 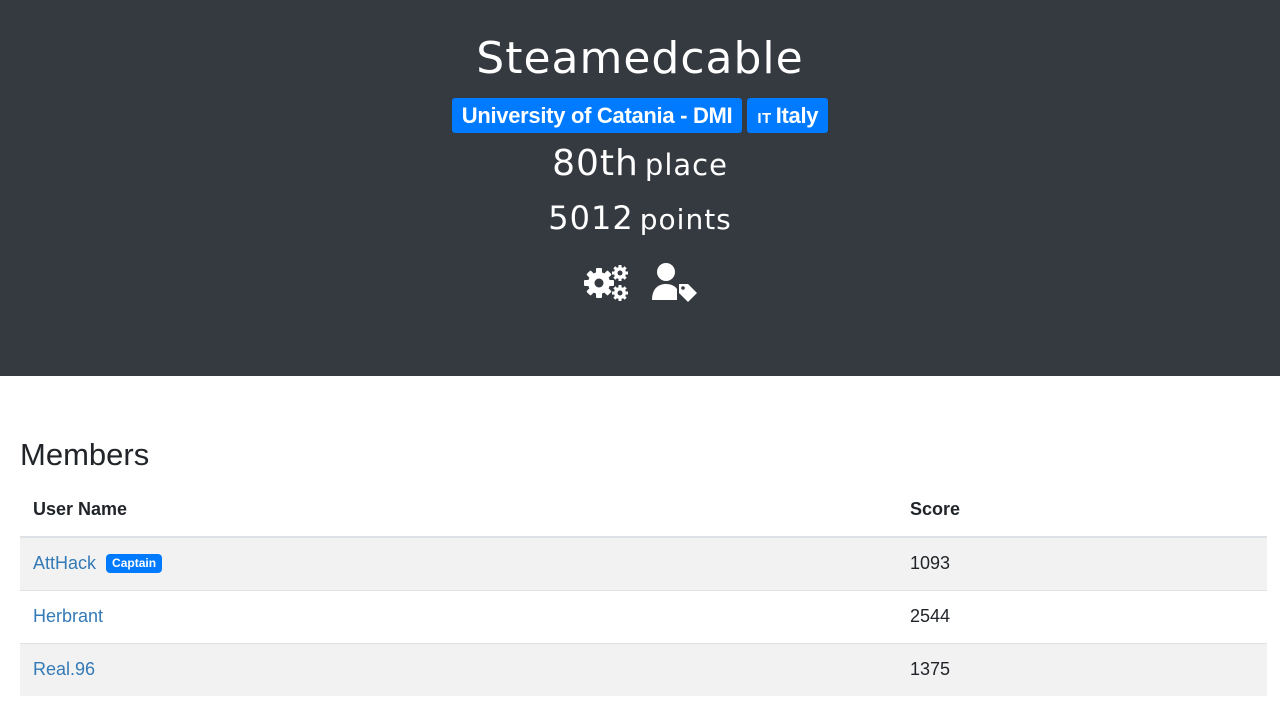 What do you see at coordinates (1082, 563) in the screenshot?
I see `score-cell: 1093` at bounding box center [1082, 563].